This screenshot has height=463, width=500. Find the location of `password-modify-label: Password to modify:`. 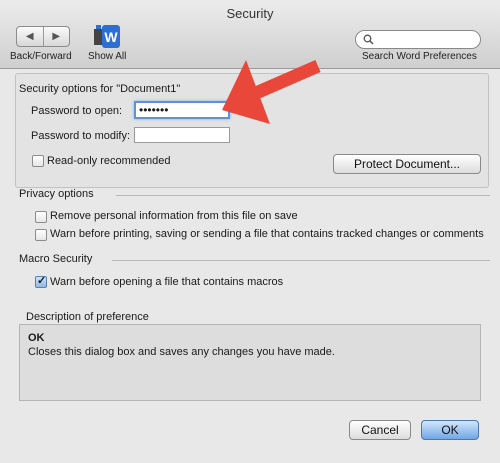

password-modify-label: Password to modify: is located at coordinates (81, 136).